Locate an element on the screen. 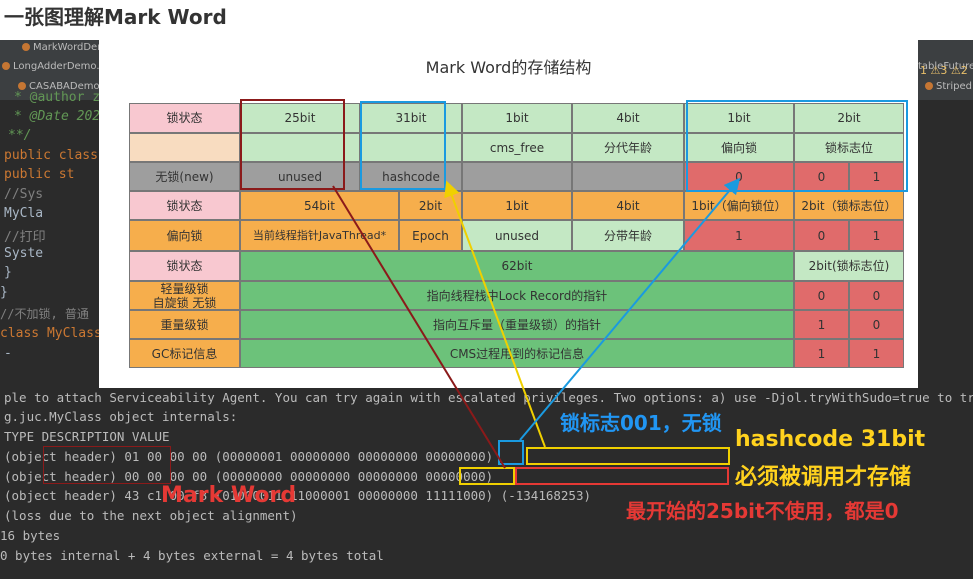  unused-arrow is located at coordinates (419, 327).